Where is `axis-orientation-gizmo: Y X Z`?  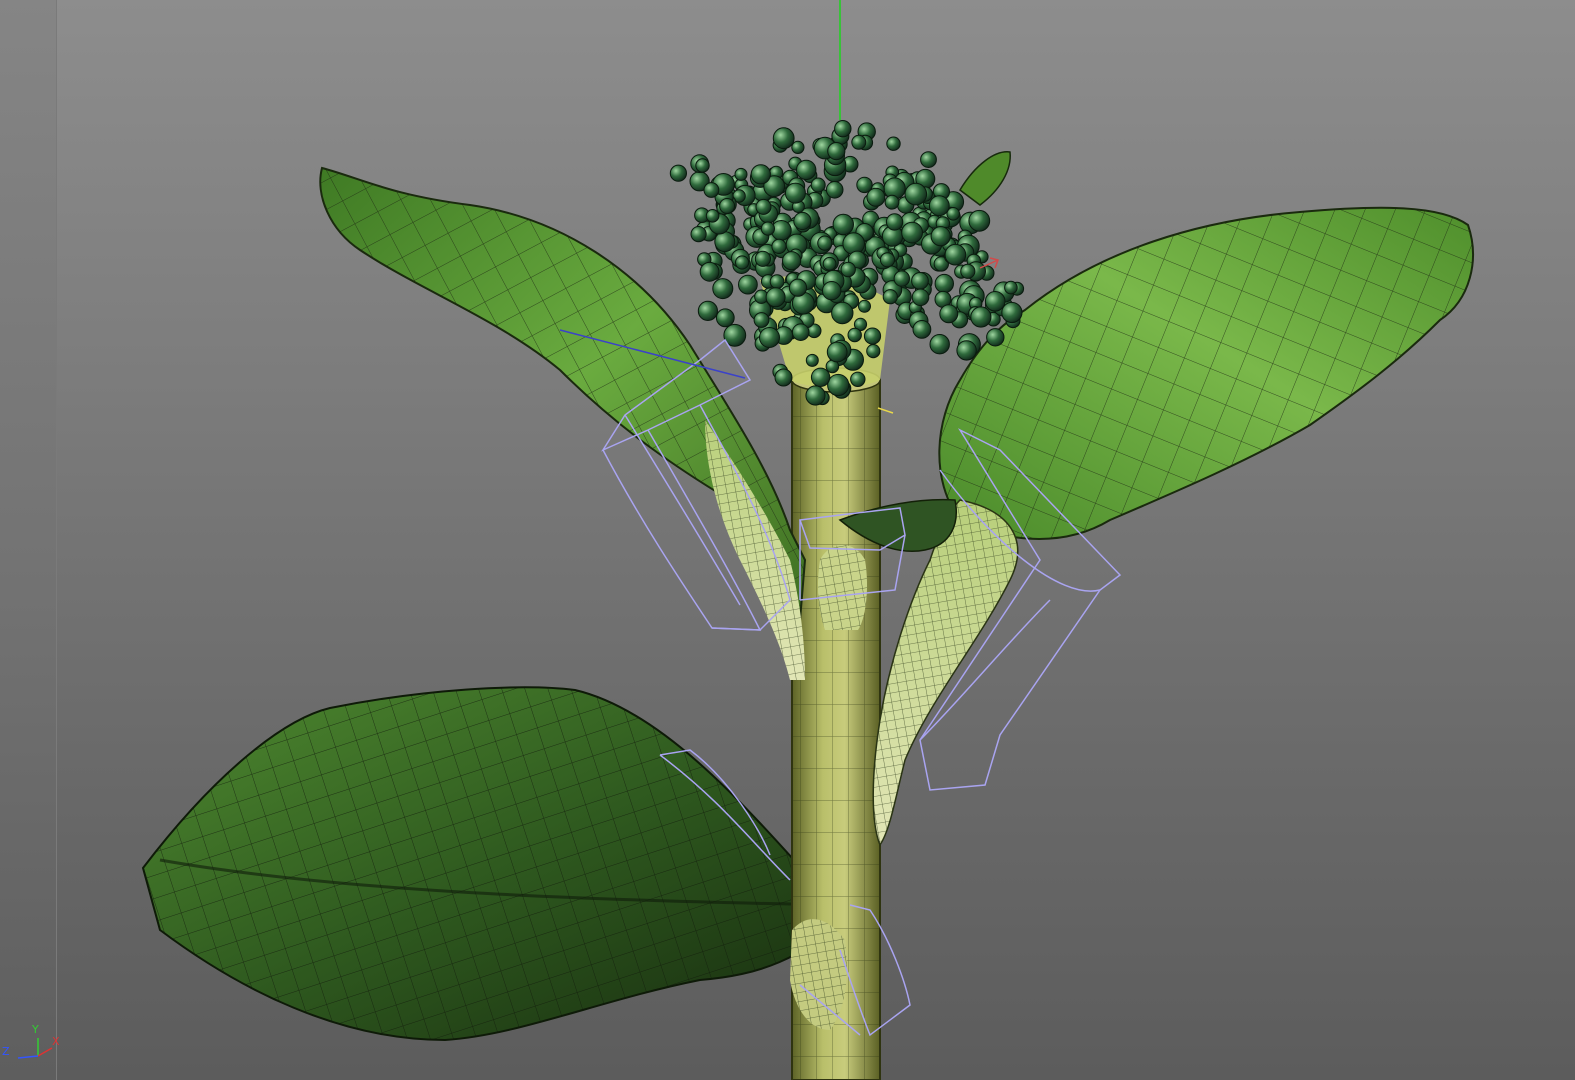 axis-orientation-gizmo: Y X Z is located at coordinates (32, 1044).